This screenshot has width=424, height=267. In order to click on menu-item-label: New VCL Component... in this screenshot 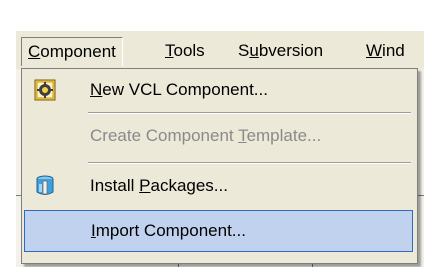, I will do `click(179, 89)`.